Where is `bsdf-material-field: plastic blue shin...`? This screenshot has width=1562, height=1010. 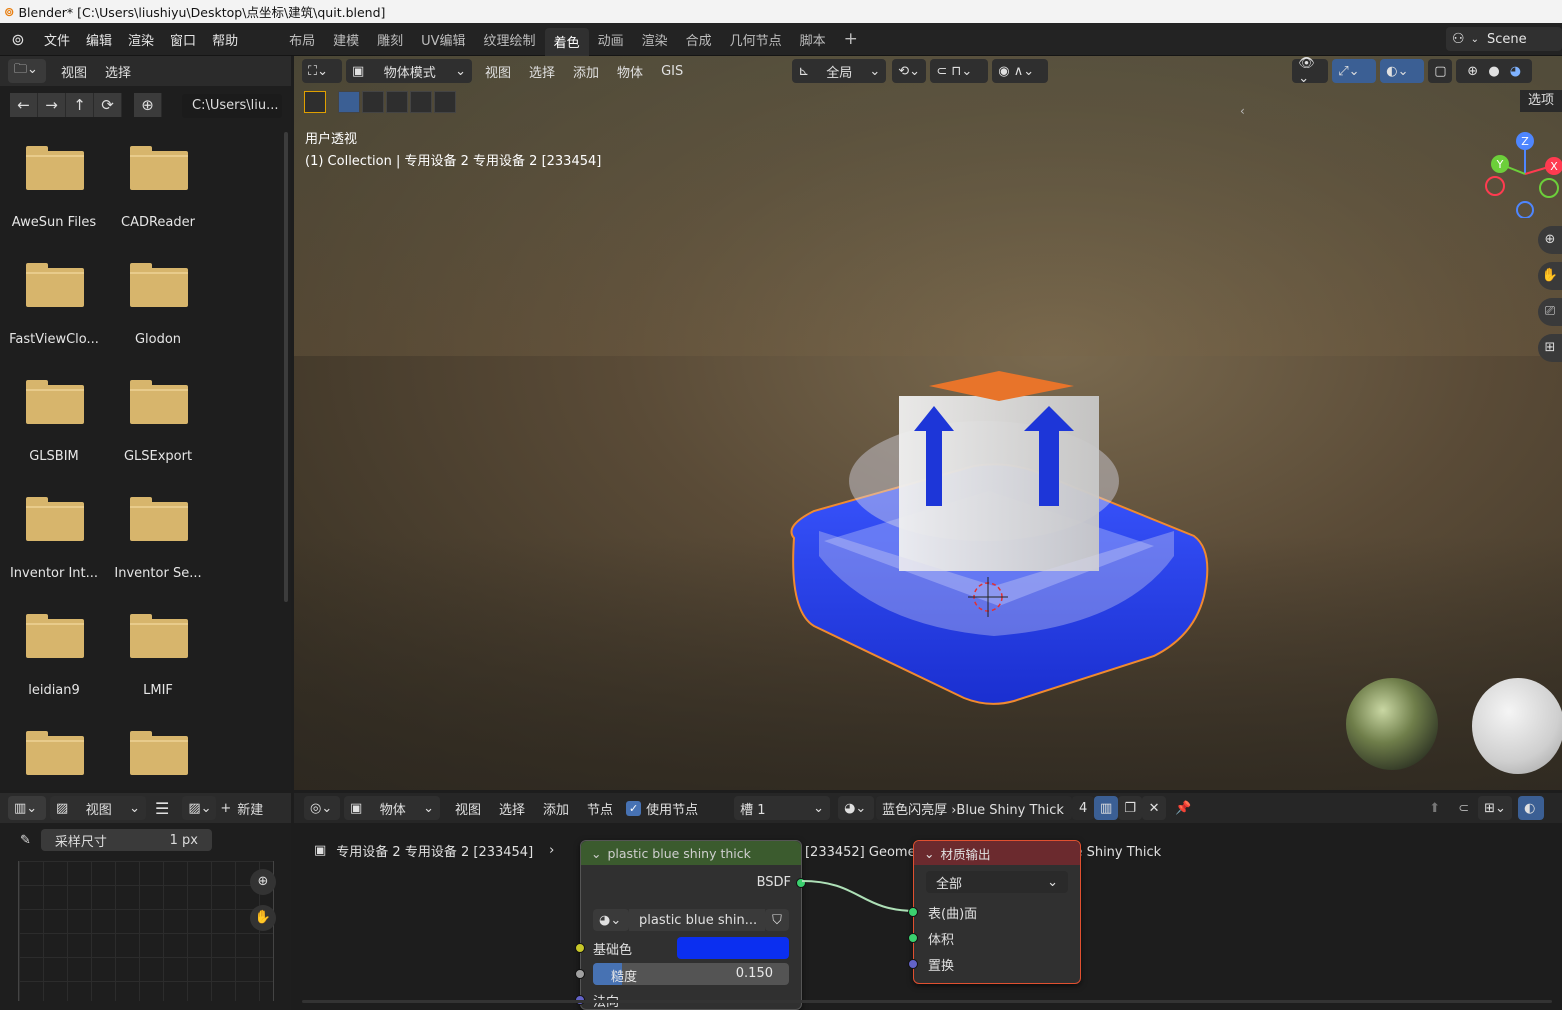 bsdf-material-field: plastic blue shin... is located at coordinates (697, 920).